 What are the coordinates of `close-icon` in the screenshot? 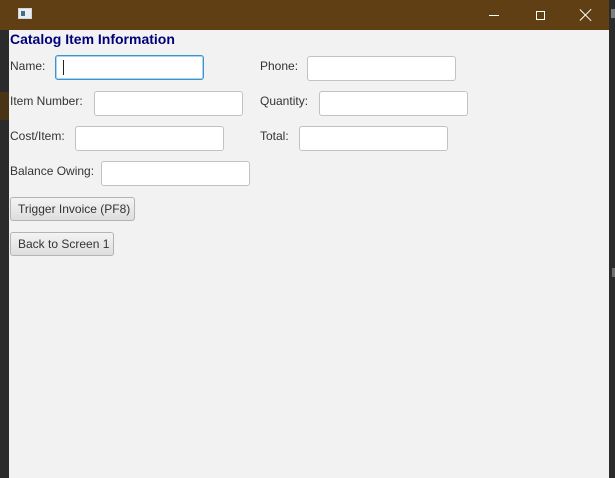 It's located at (586, 15).